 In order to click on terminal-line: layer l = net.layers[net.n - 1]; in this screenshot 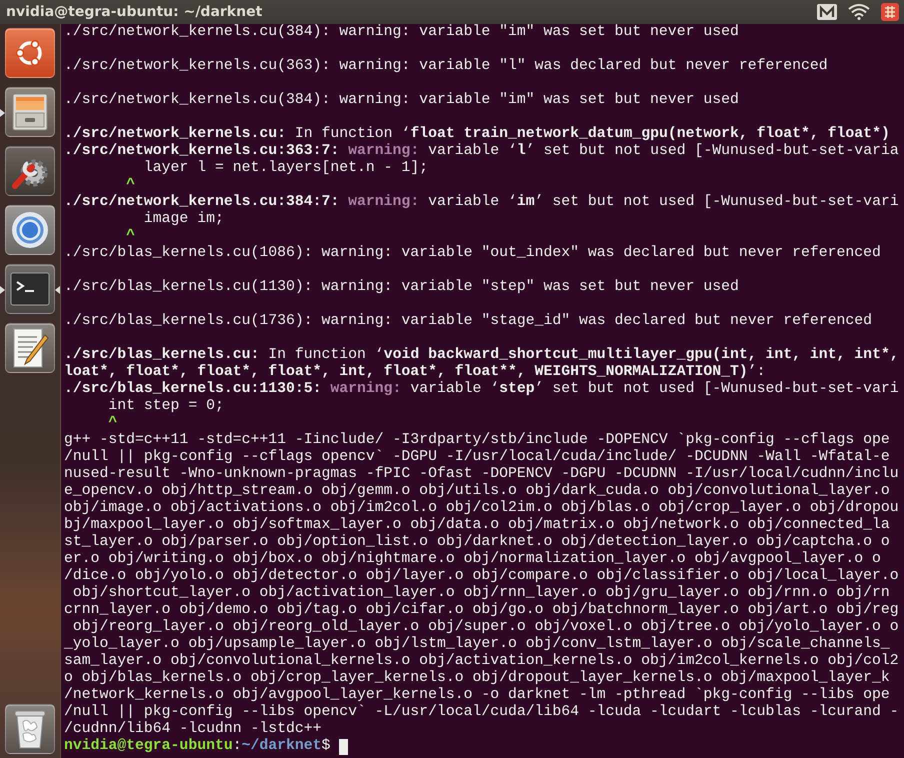, I will do `click(285, 168)`.